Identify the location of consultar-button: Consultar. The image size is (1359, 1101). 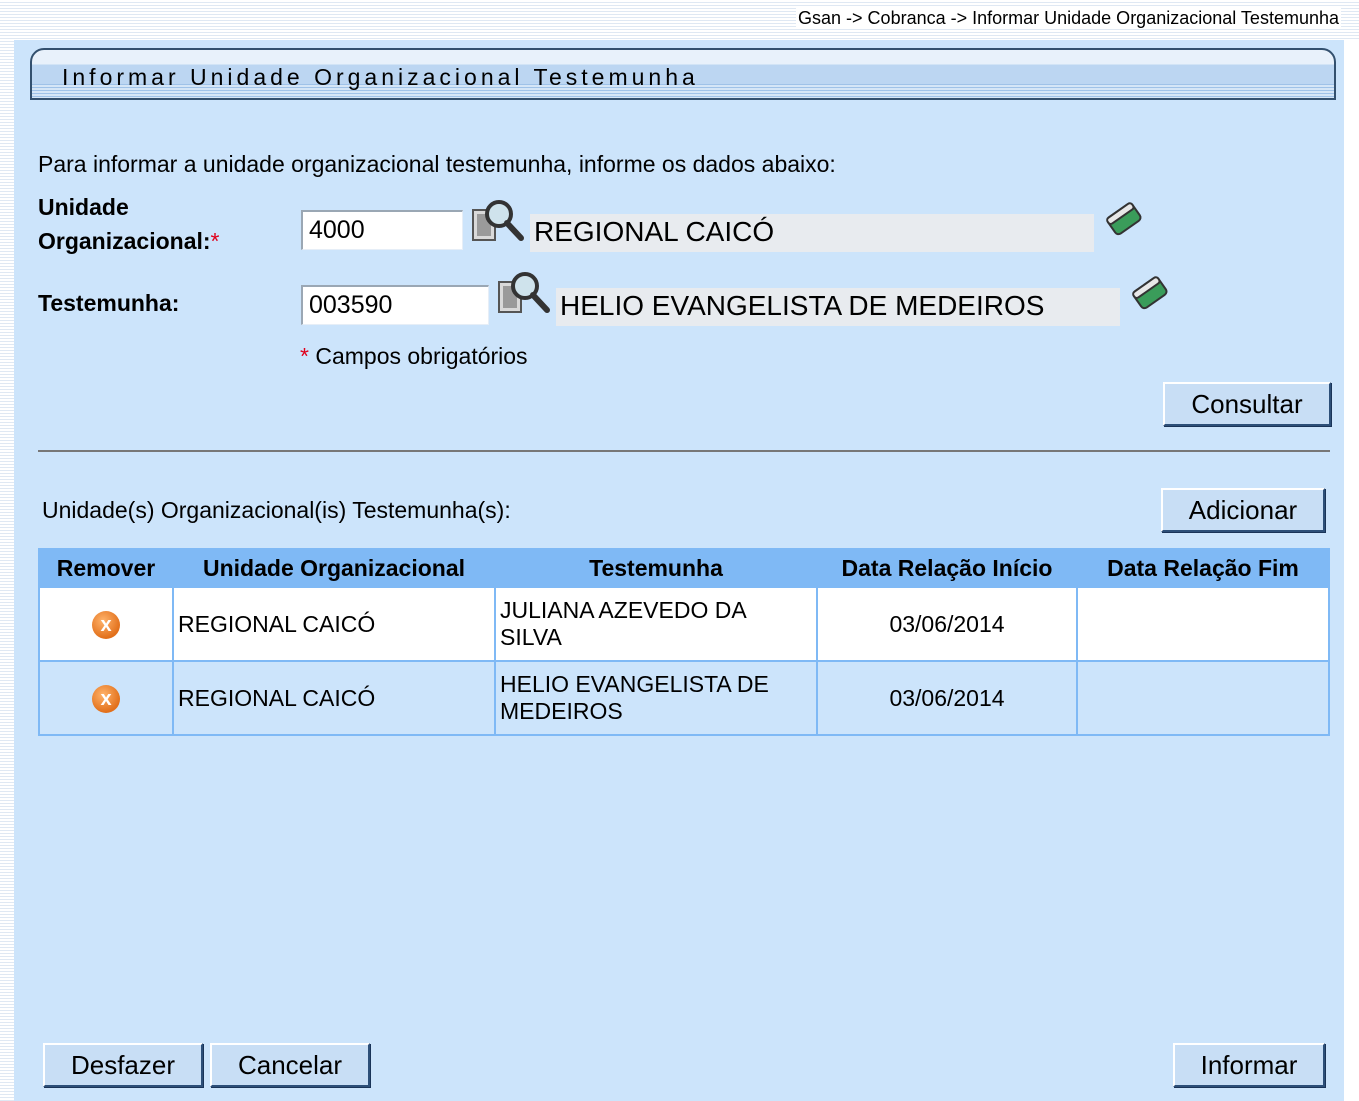
(1247, 404).